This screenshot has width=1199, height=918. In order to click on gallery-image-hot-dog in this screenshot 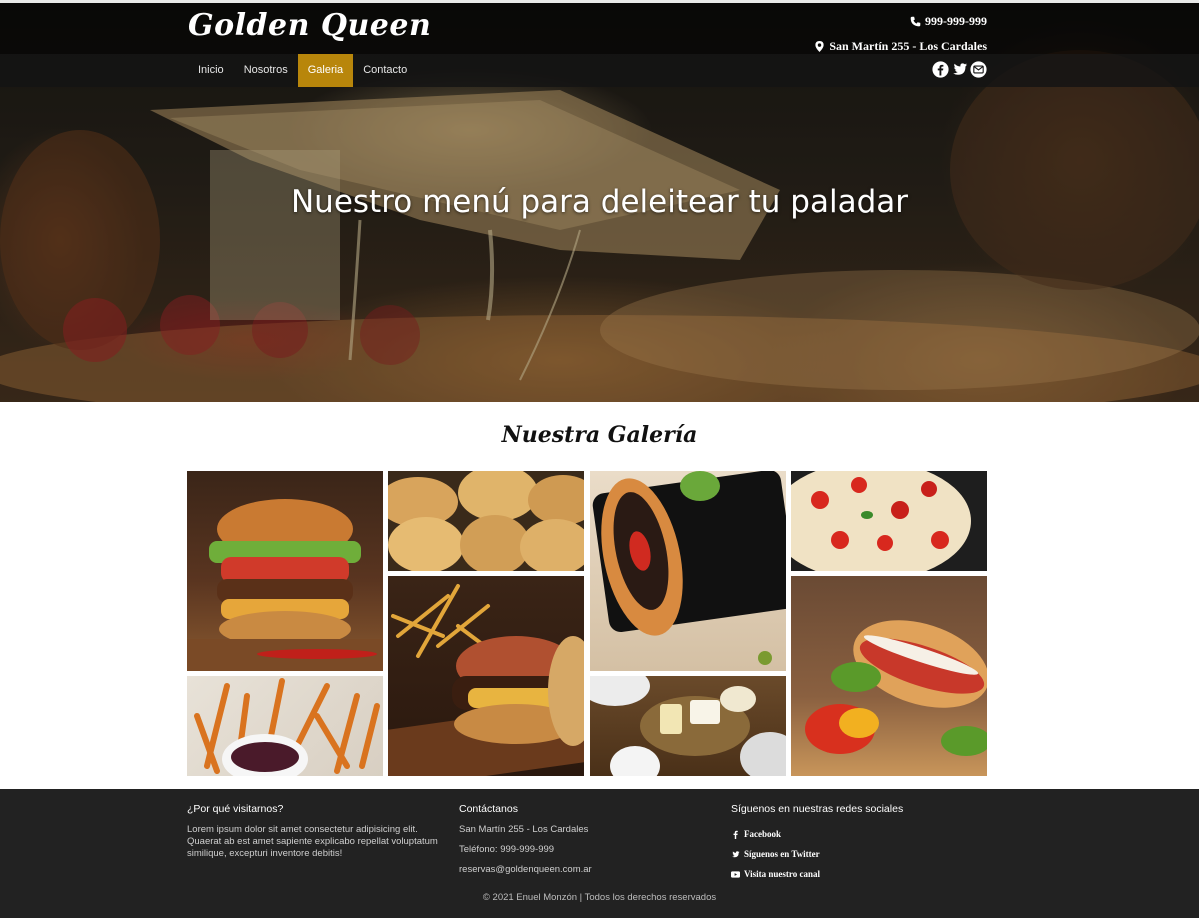, I will do `click(688, 571)`.